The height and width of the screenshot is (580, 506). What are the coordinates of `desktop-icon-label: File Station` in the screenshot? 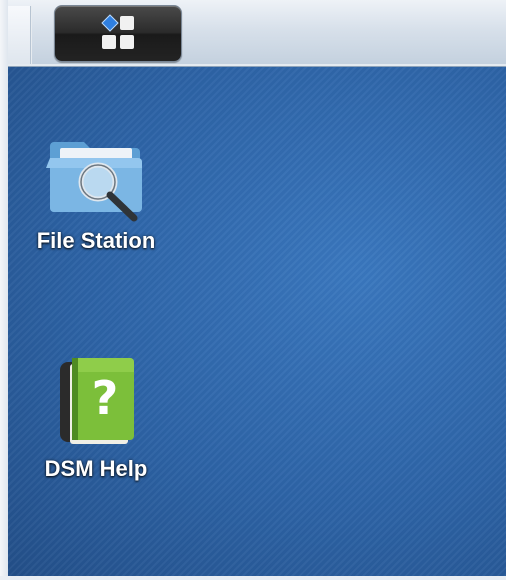 It's located at (96, 240).